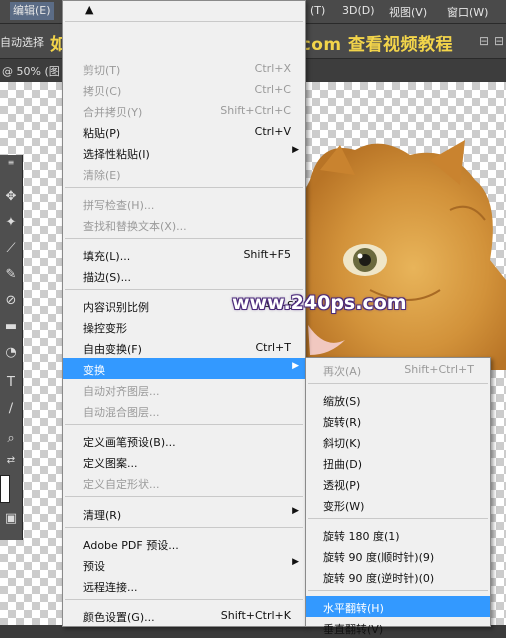 Image resolution: width=506 pixels, height=638 pixels. I want to click on scroll-up-icon: ▲, so click(89, 9).